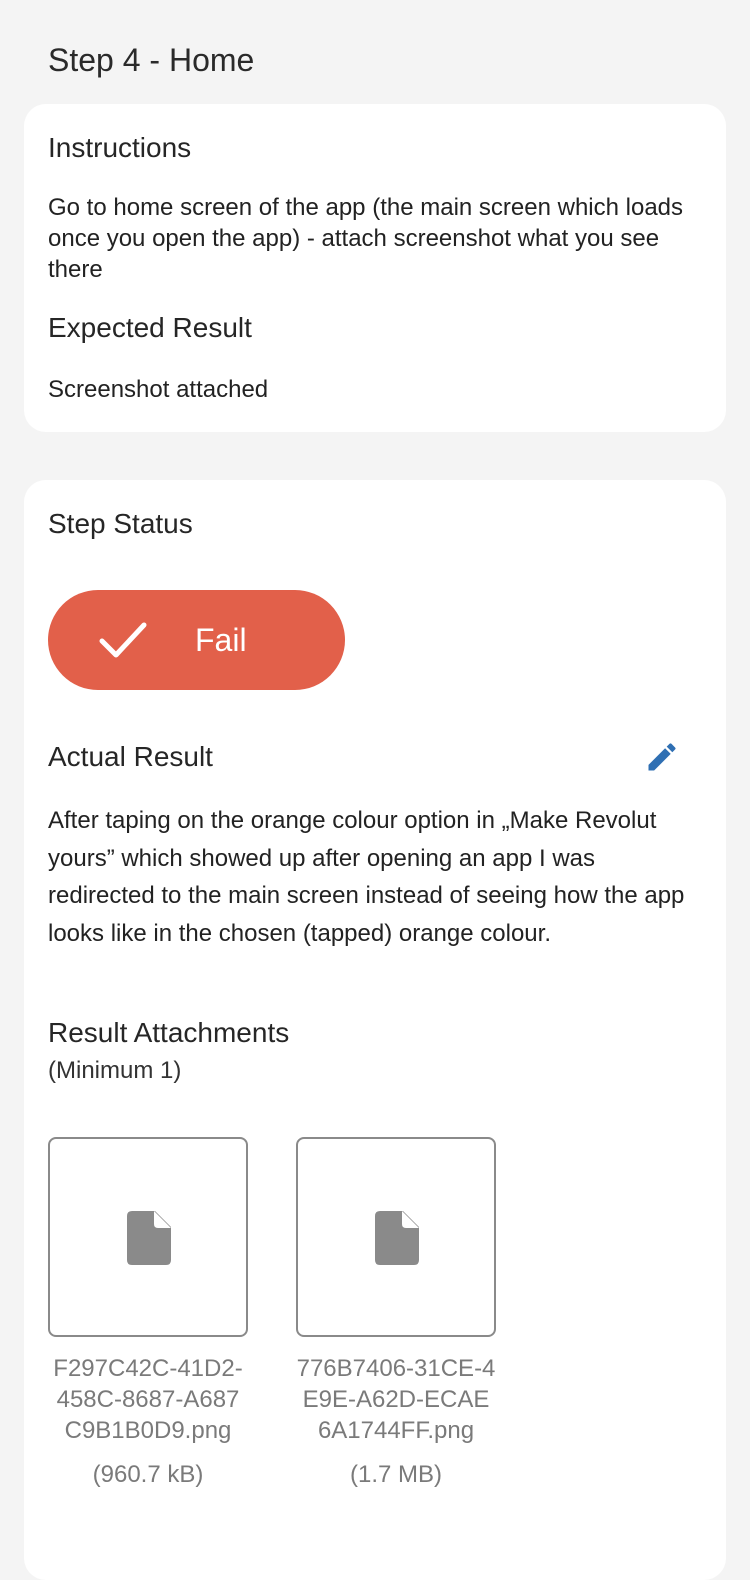 Image resolution: width=750 pixels, height=1580 pixels. Describe the element at coordinates (130, 756) in the screenshot. I see `actual-result-heading: Actual Result` at that location.